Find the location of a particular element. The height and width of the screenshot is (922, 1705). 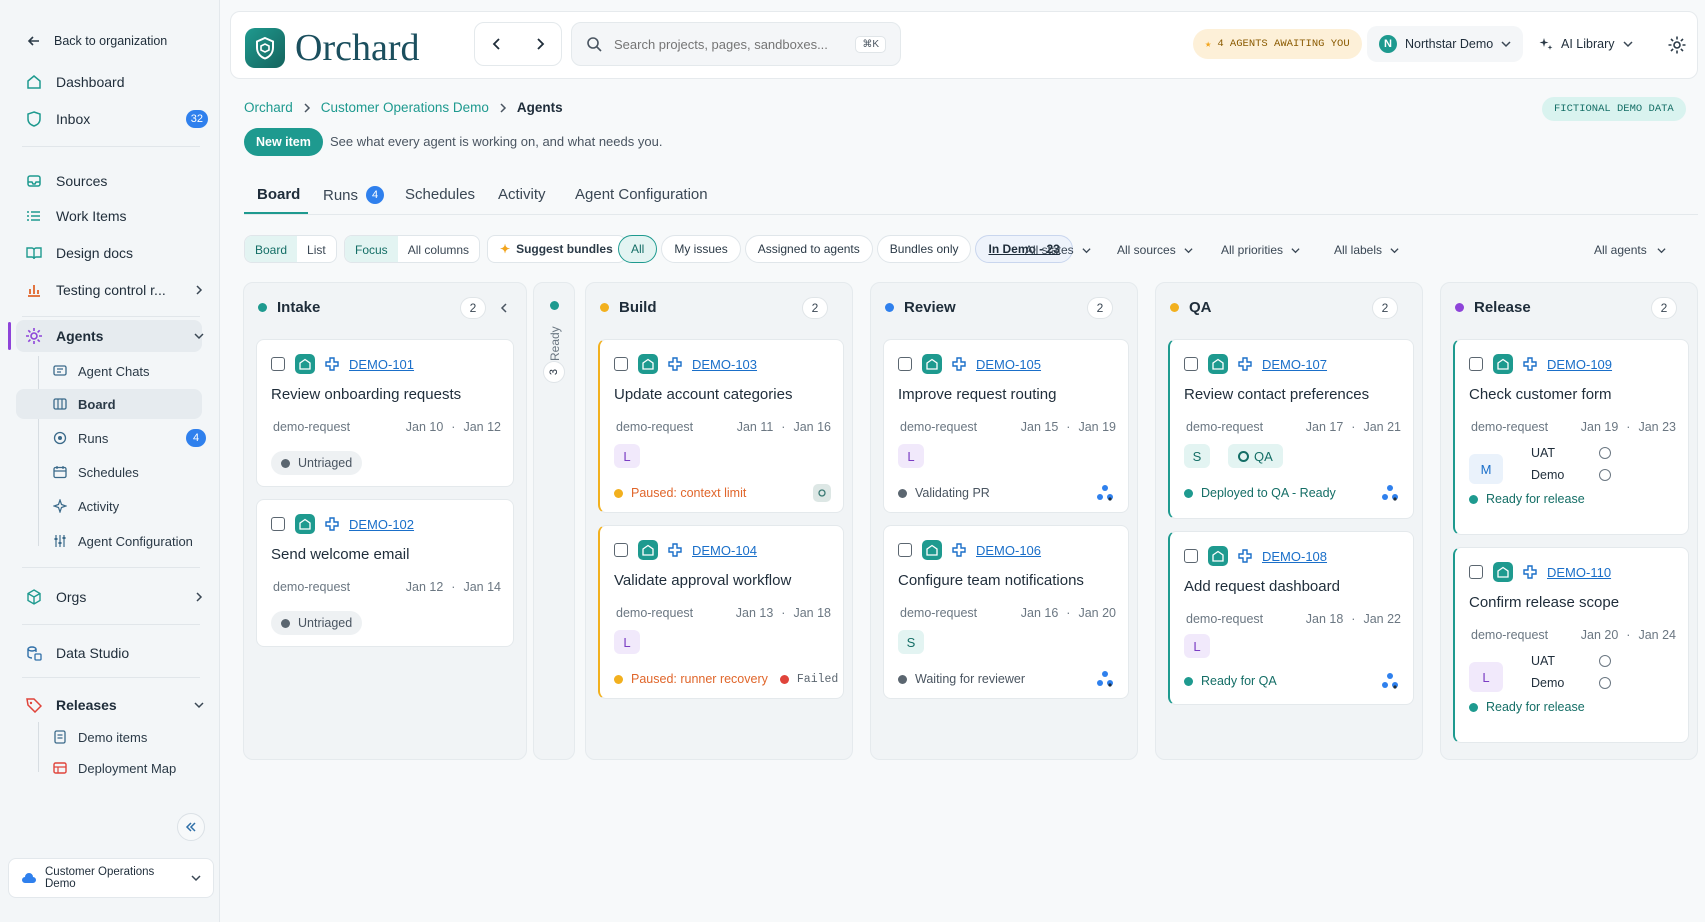

agents-awaiting-badge: ★ 4 AGENTS AWAITING YOU is located at coordinates (1277, 44).